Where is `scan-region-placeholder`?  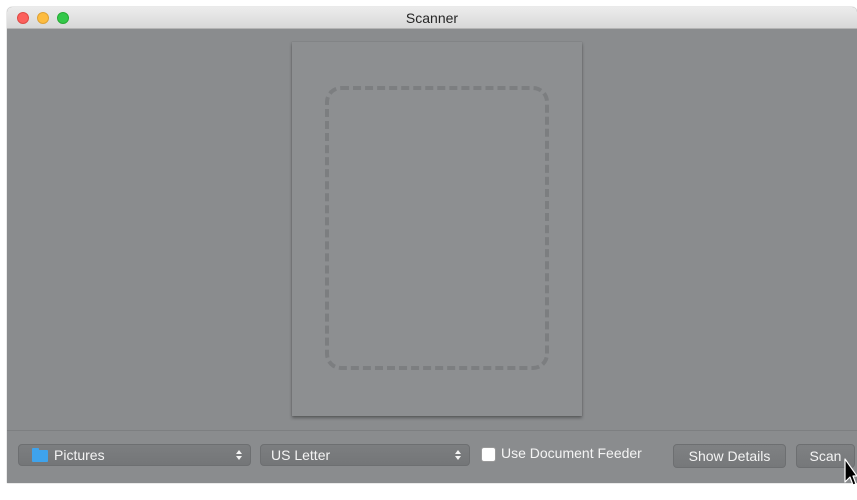 scan-region-placeholder is located at coordinates (437, 228).